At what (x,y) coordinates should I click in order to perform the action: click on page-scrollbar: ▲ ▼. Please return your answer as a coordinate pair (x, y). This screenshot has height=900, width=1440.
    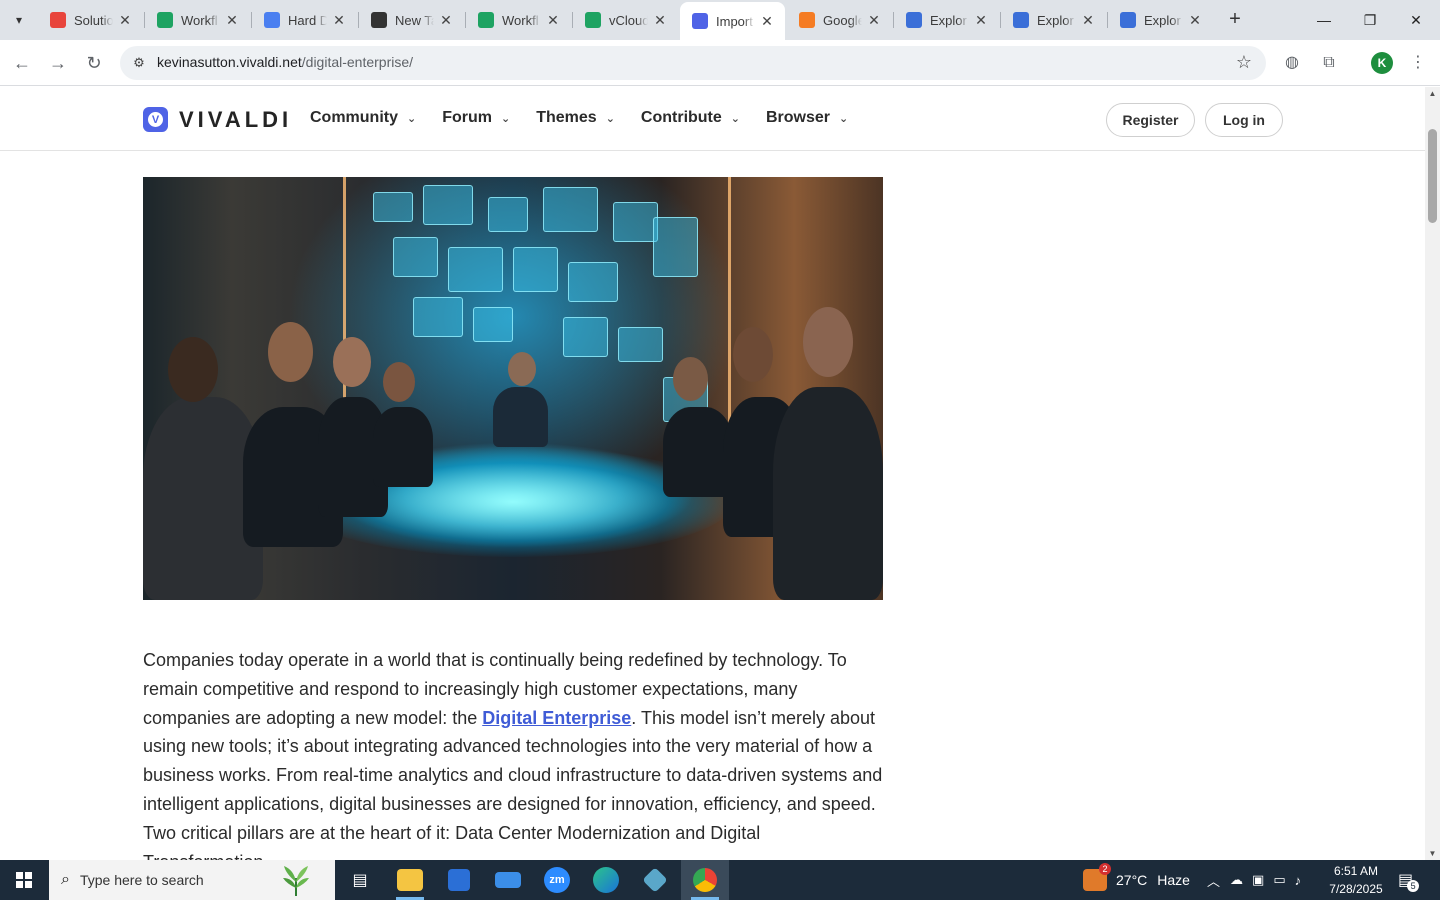
    Looking at the image, I should click on (1432, 473).